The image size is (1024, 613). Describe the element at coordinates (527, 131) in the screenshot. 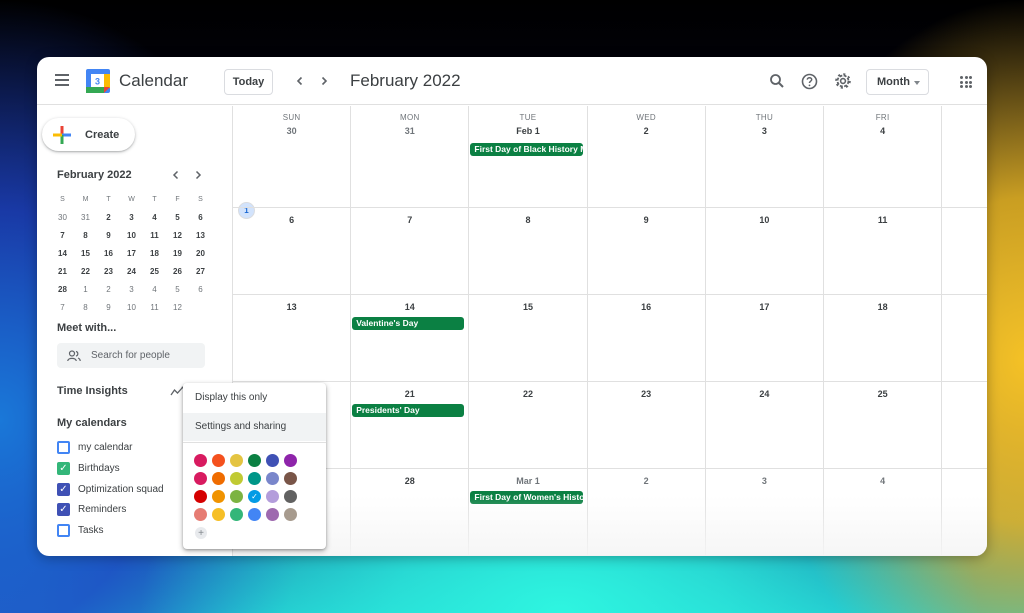

I see `day-number: Feb 1` at that location.